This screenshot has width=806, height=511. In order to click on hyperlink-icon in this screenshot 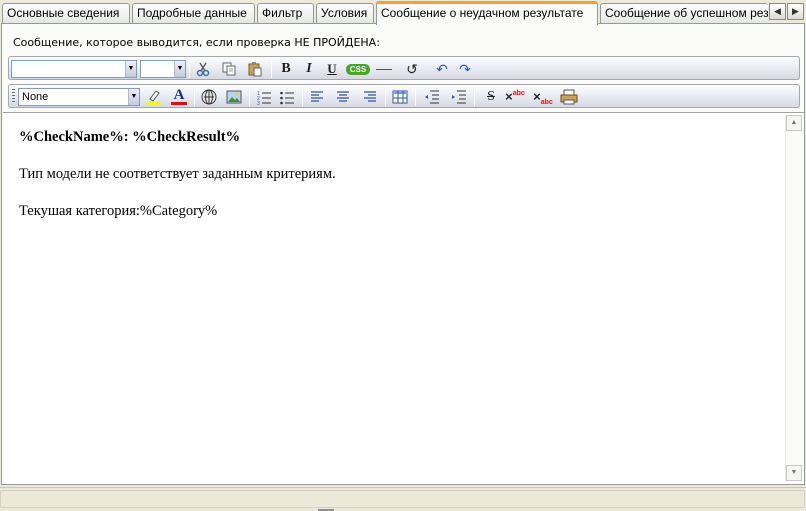, I will do `click(209, 97)`.